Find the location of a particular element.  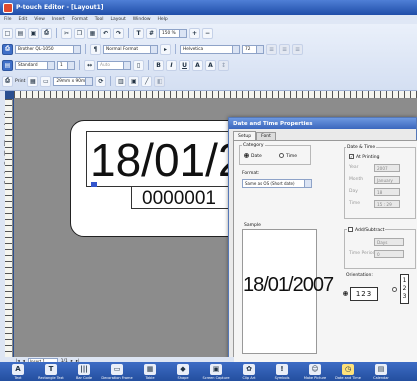

month-field: January is located at coordinates (387, 180).